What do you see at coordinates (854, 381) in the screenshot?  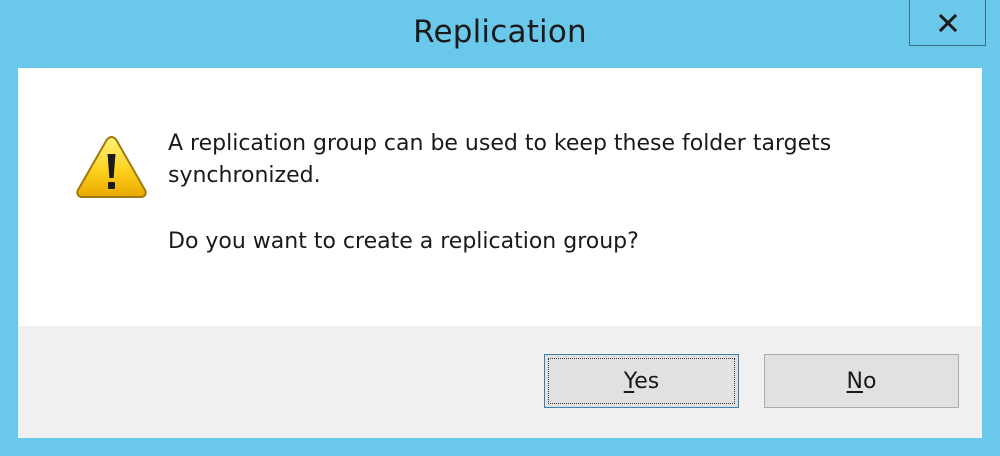 I see `no-accelerator: N` at bounding box center [854, 381].